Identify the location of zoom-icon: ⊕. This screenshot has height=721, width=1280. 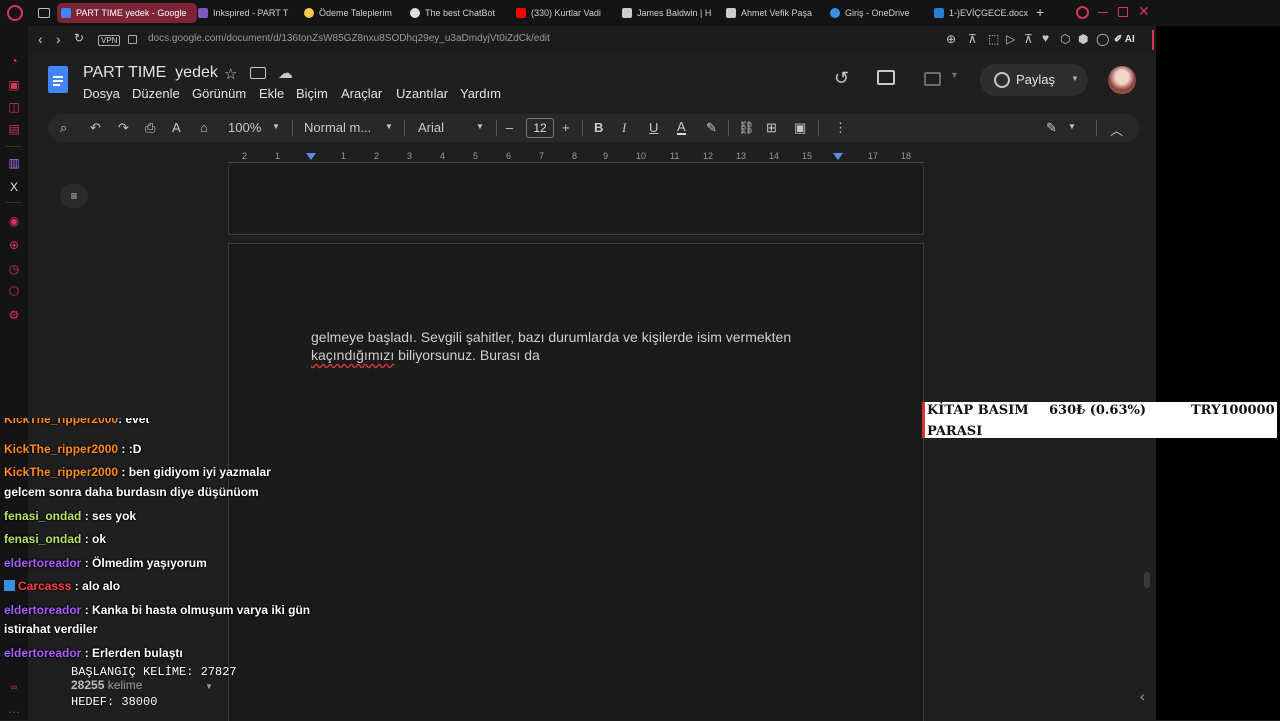
(951, 39).